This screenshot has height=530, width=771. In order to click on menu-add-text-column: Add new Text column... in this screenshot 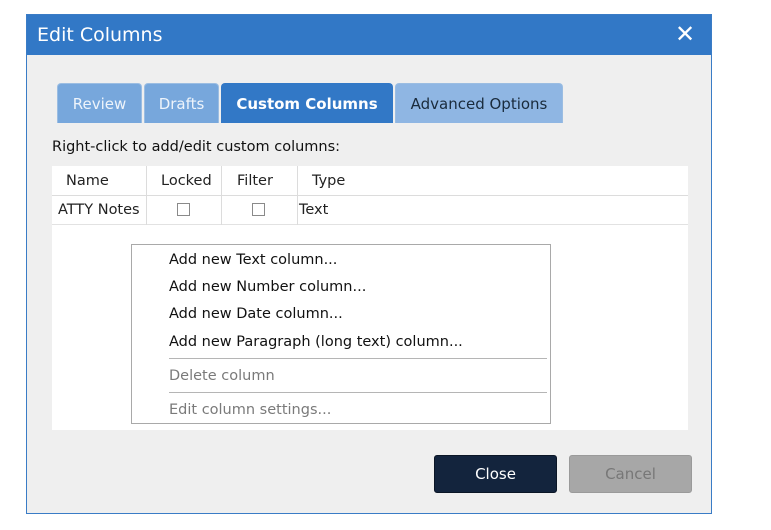, I will do `click(253, 260)`.